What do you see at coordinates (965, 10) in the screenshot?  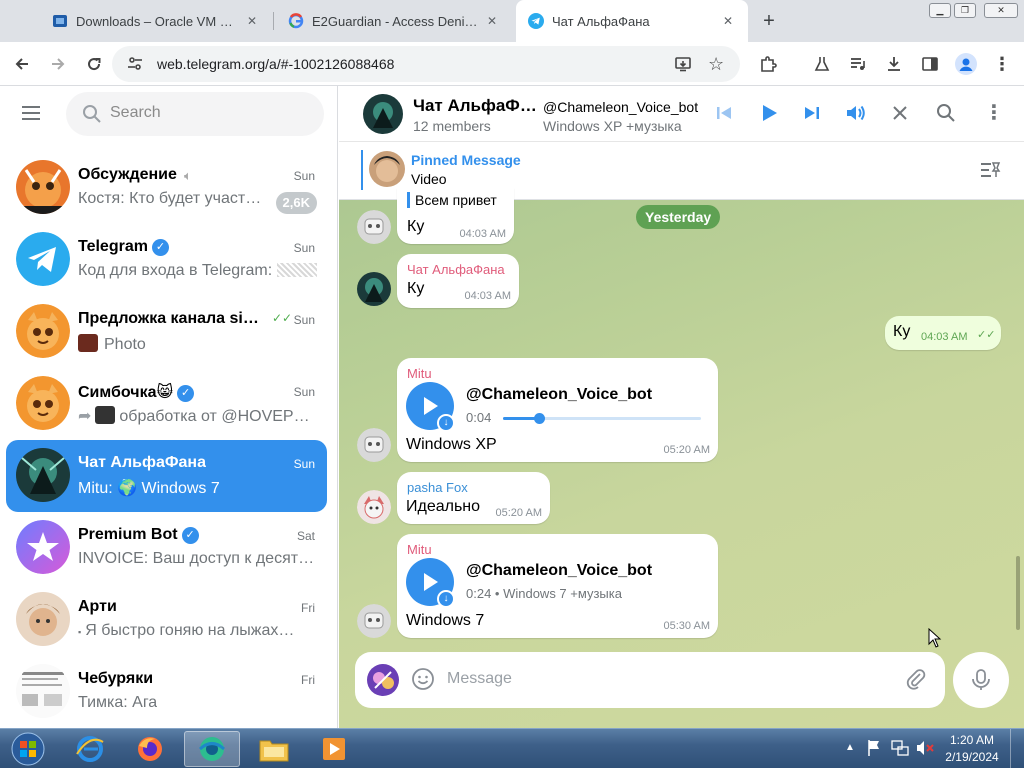 I see `restore-button: ❐` at bounding box center [965, 10].